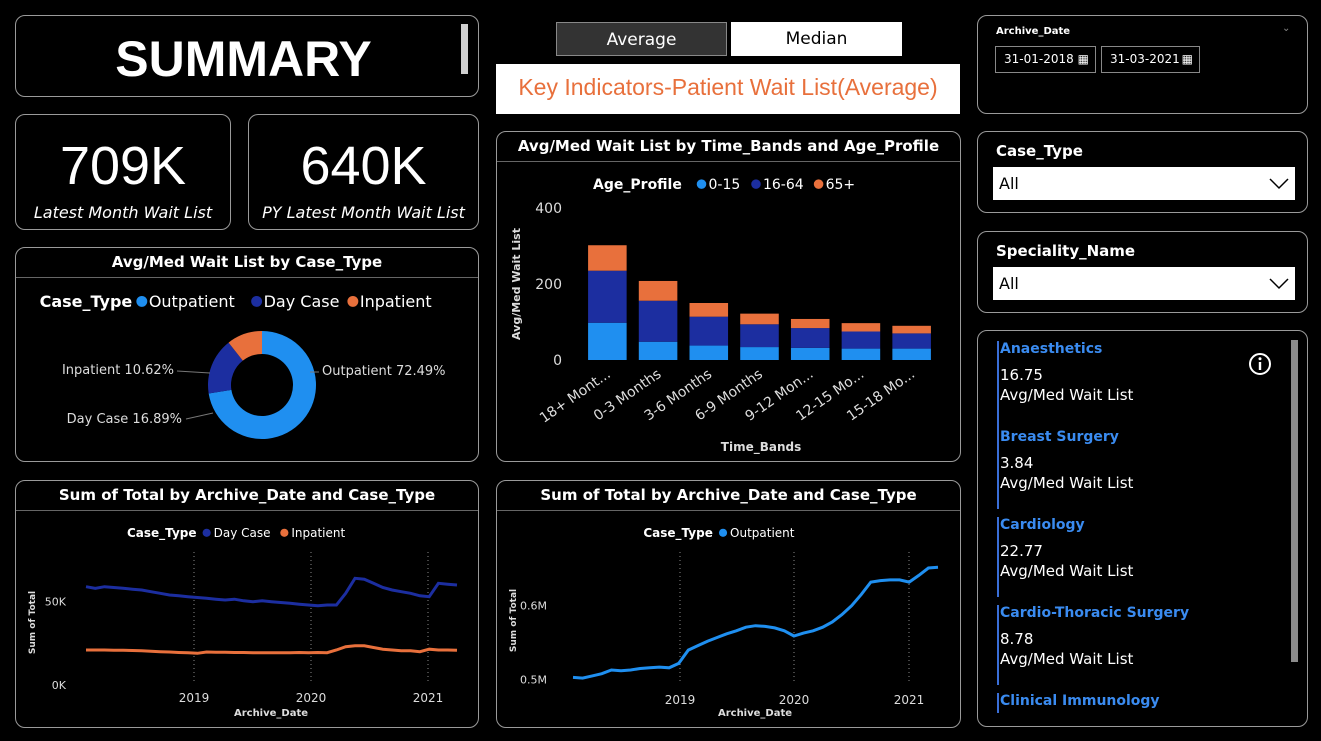 Image resolution: width=1321 pixels, height=741 pixels. I want to click on case-type-dropdown: All, so click(1144, 183).